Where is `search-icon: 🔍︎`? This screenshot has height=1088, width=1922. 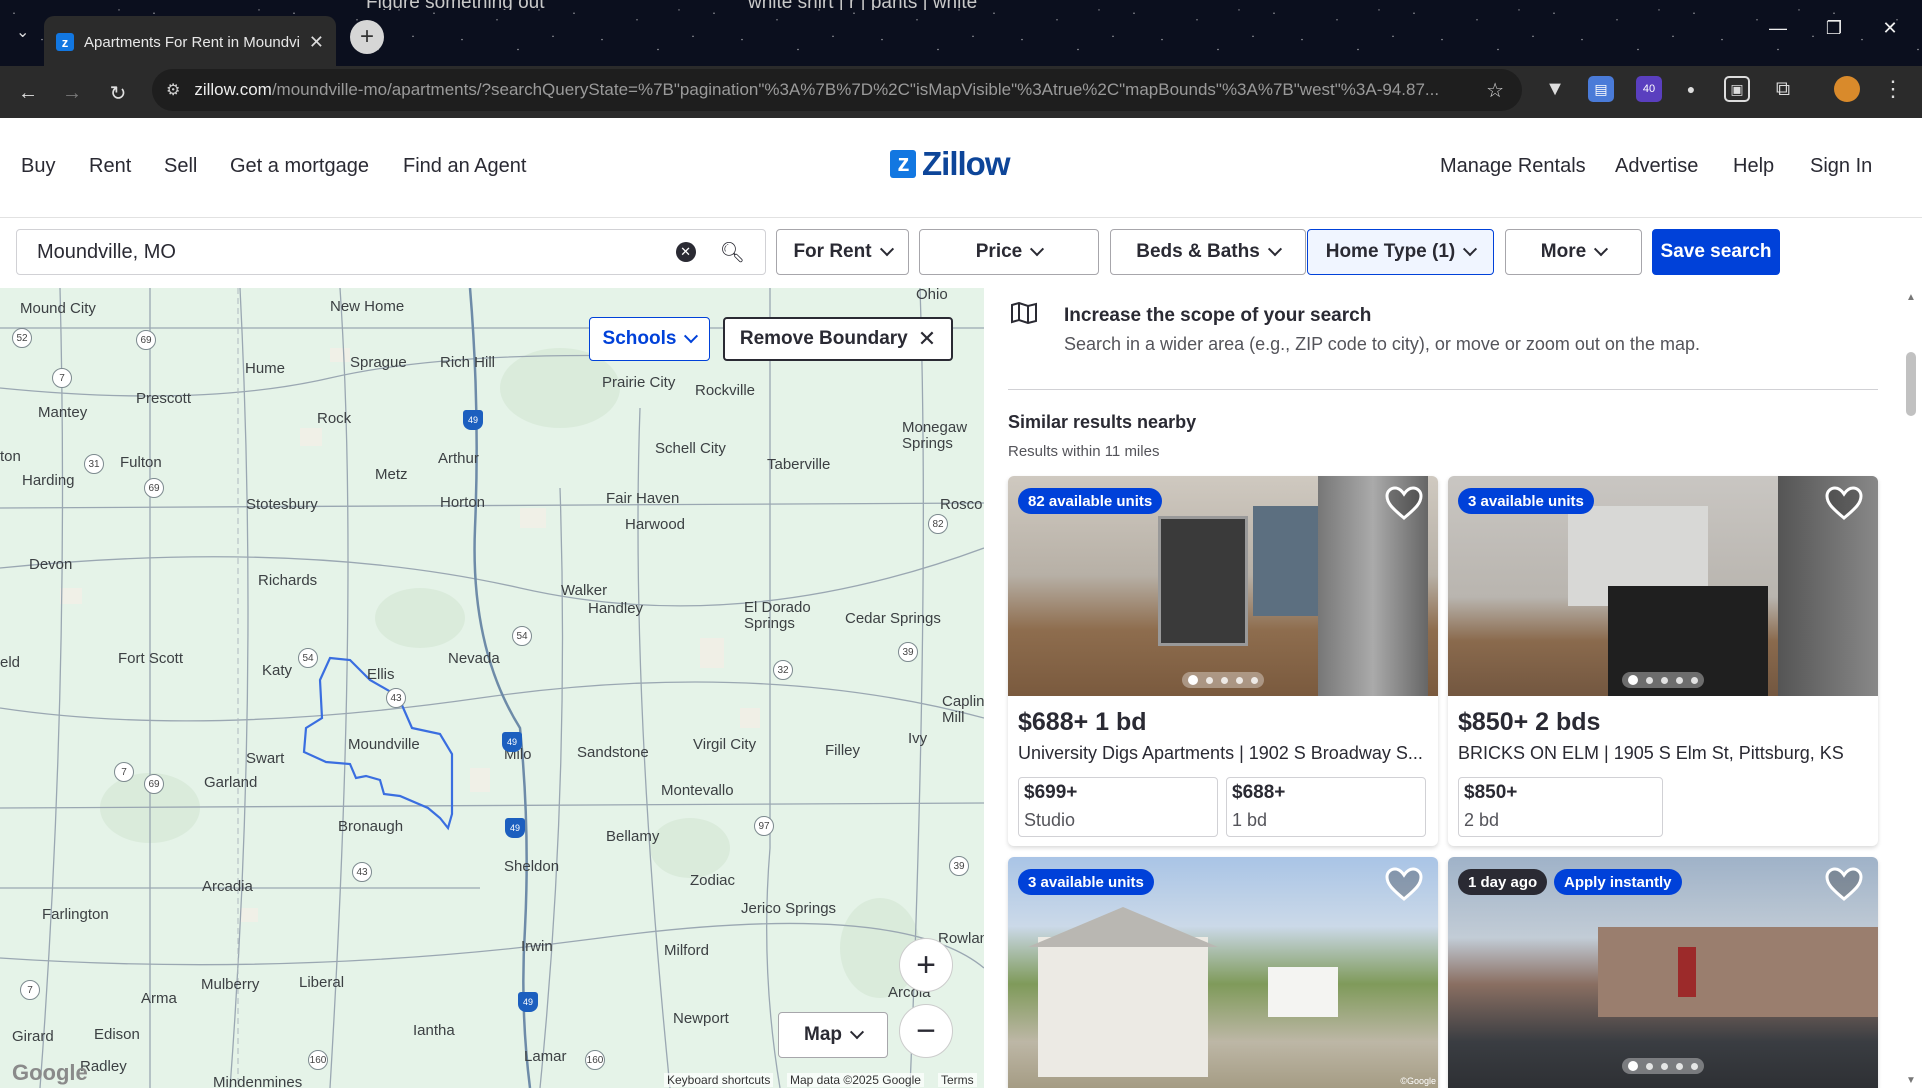 search-icon: 🔍︎ is located at coordinates (732, 252).